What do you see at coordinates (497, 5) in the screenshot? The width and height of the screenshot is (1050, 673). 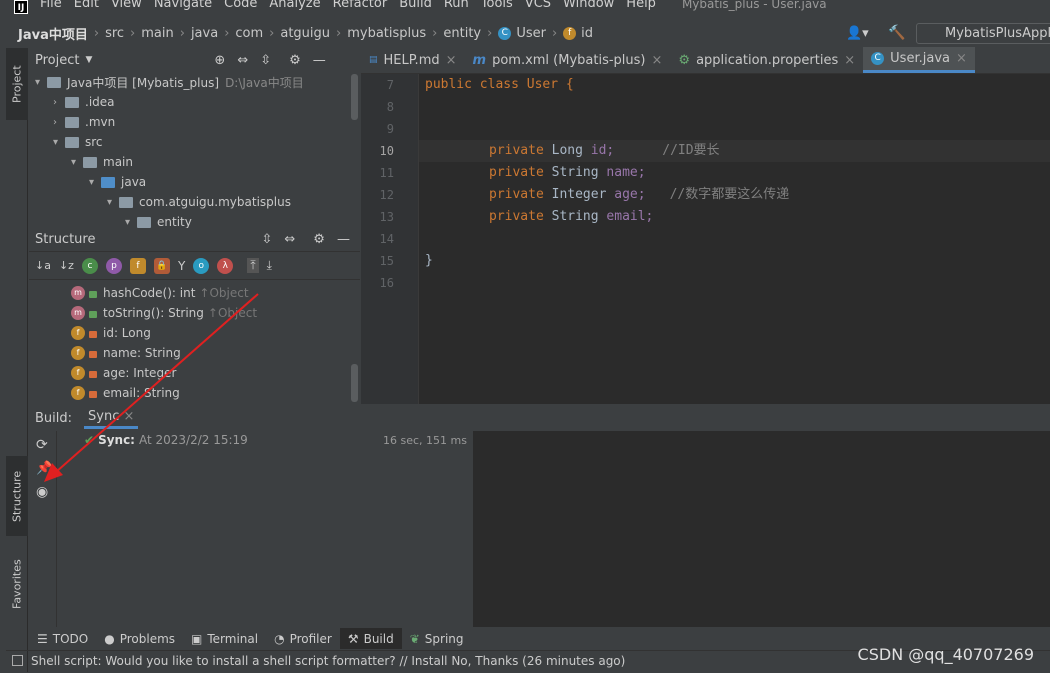 I see `menu-tools: Tools` at bounding box center [497, 5].